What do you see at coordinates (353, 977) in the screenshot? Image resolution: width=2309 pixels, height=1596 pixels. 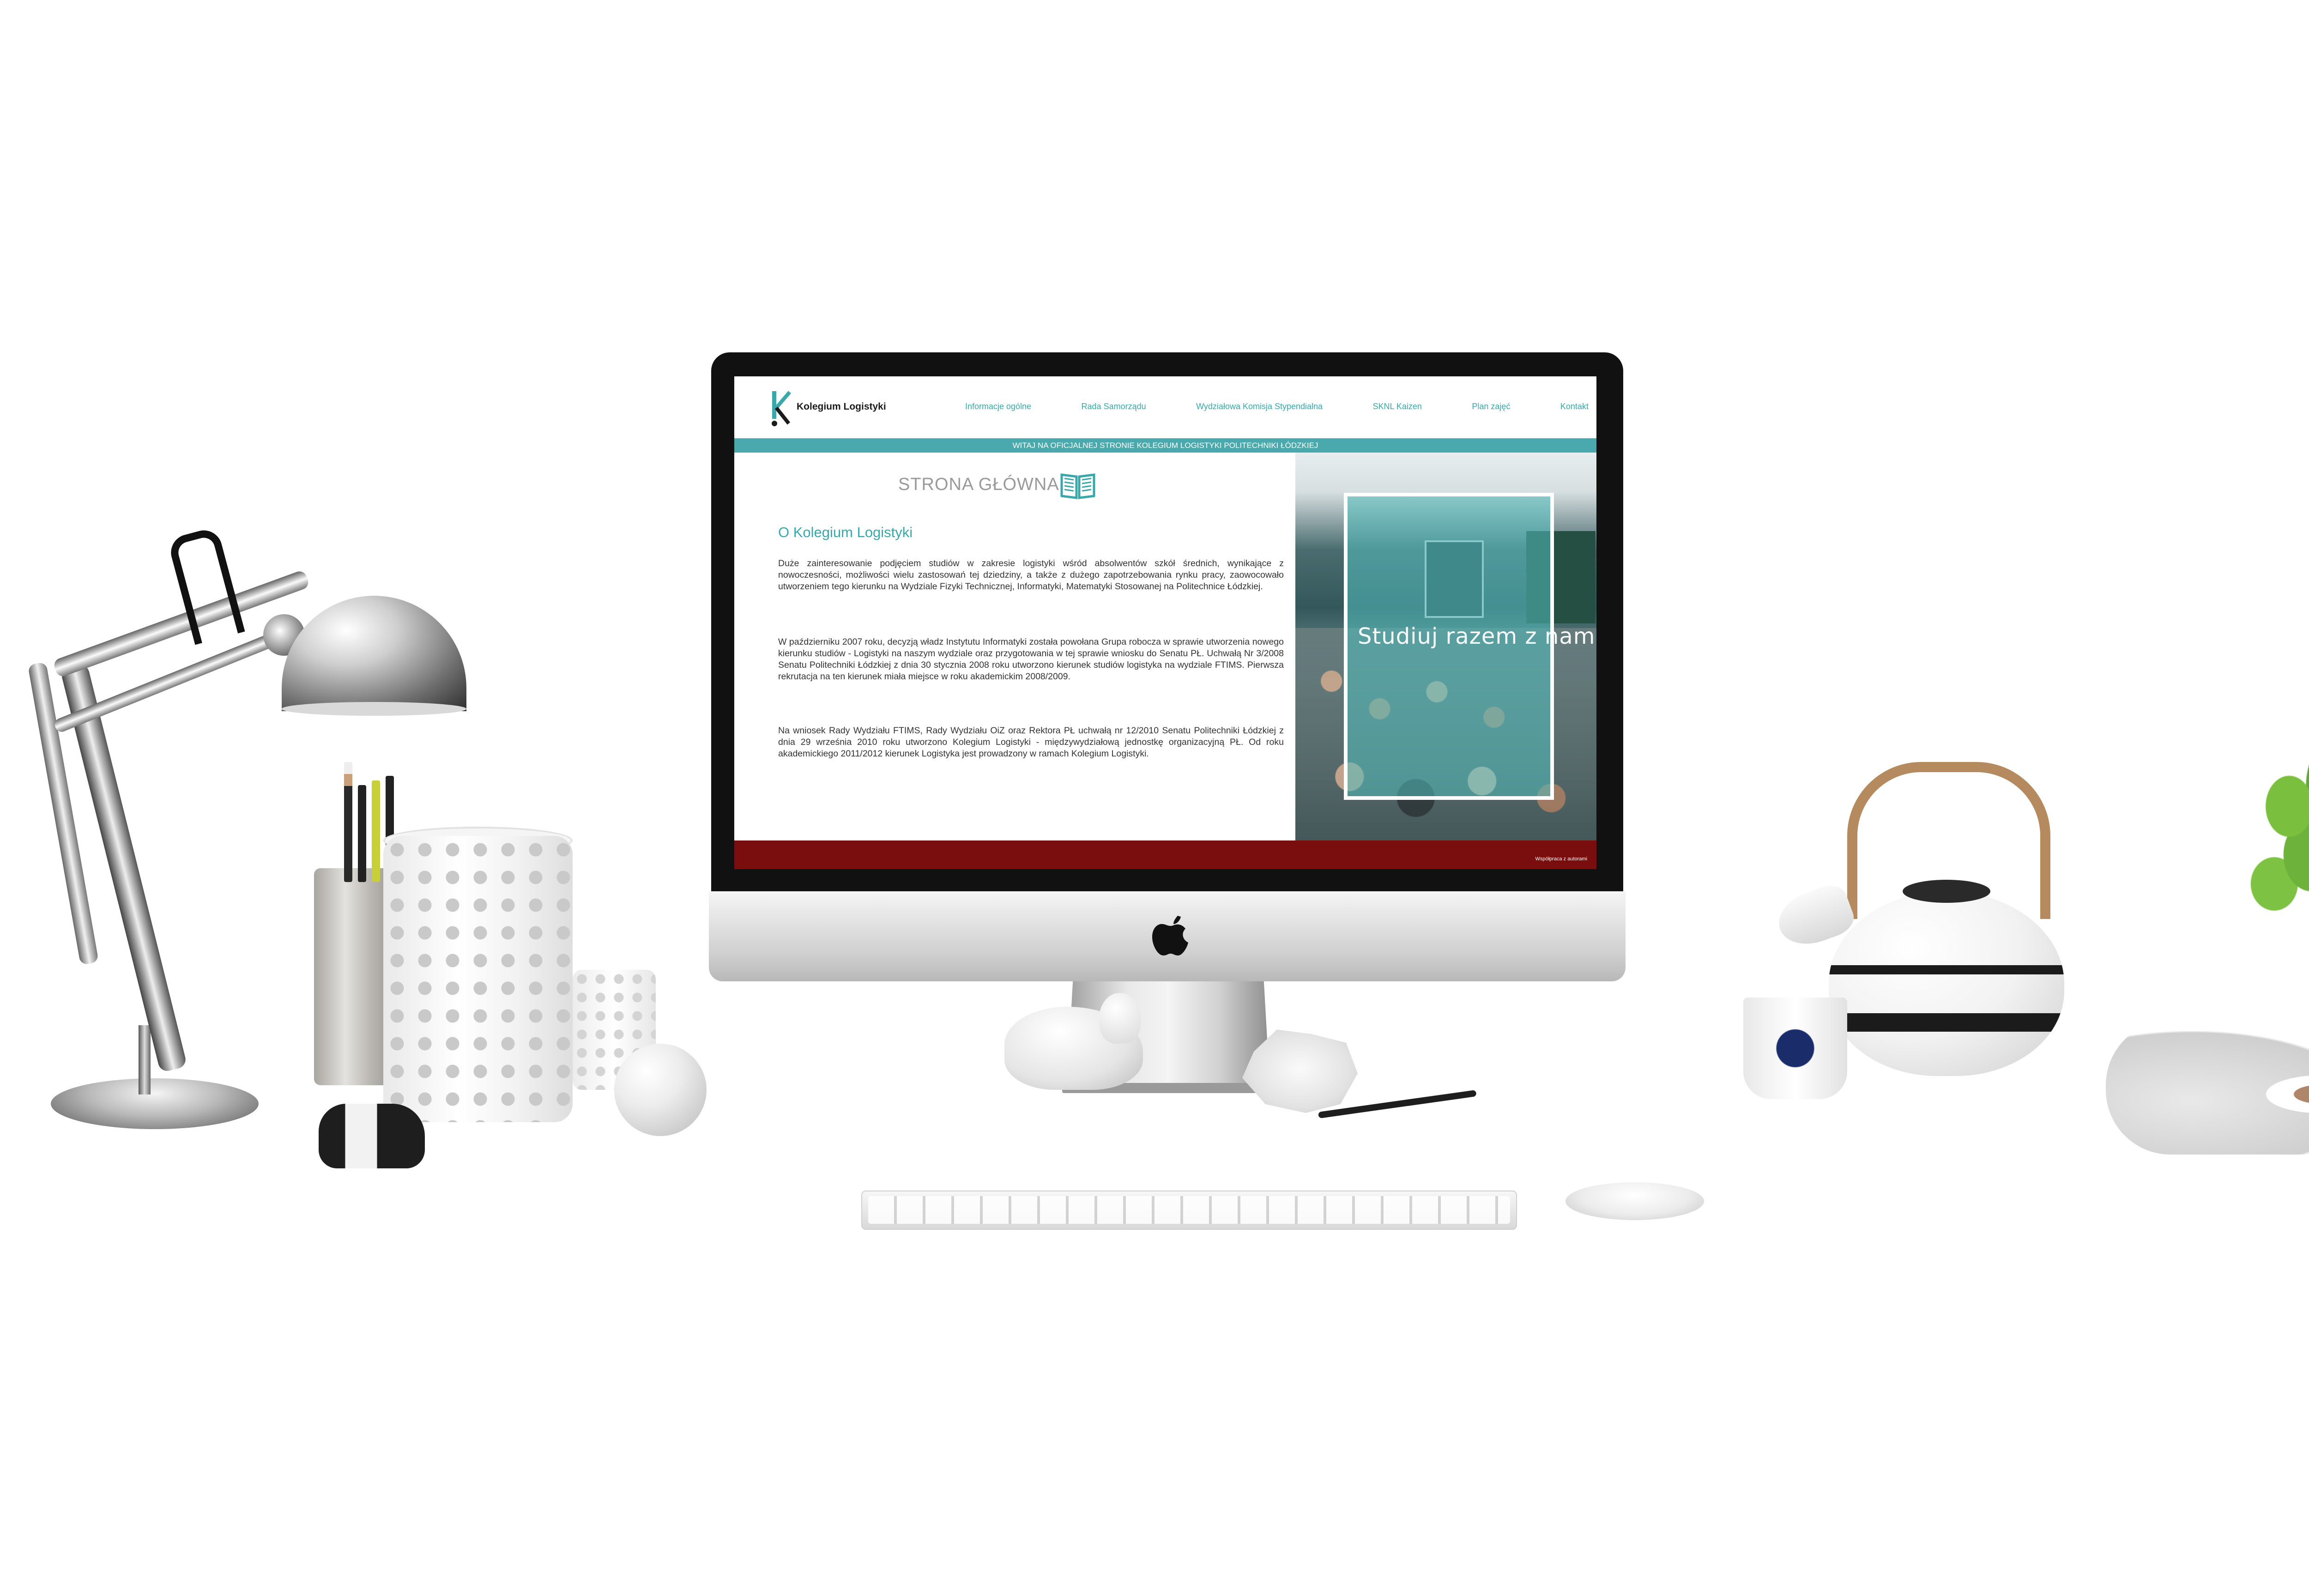 I see `pen-holder` at bounding box center [353, 977].